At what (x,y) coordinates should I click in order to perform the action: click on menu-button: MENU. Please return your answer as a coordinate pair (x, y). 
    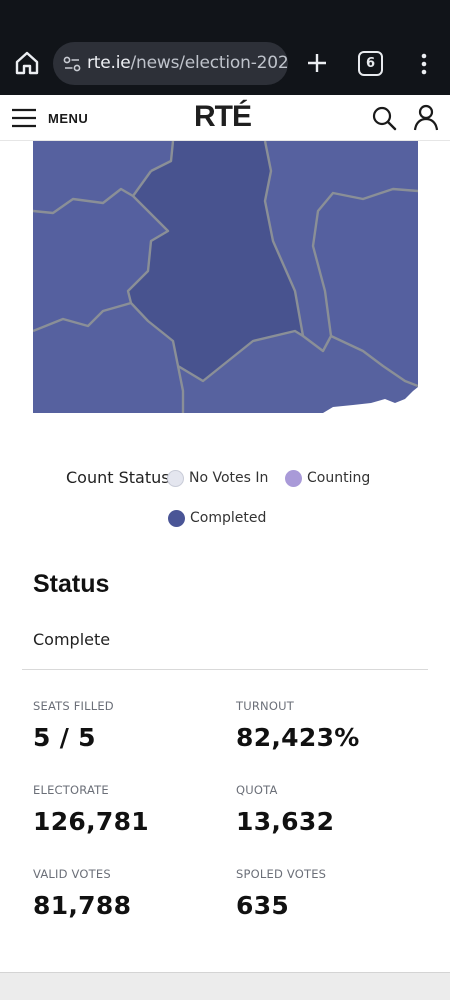
    Looking at the image, I should click on (60, 118).